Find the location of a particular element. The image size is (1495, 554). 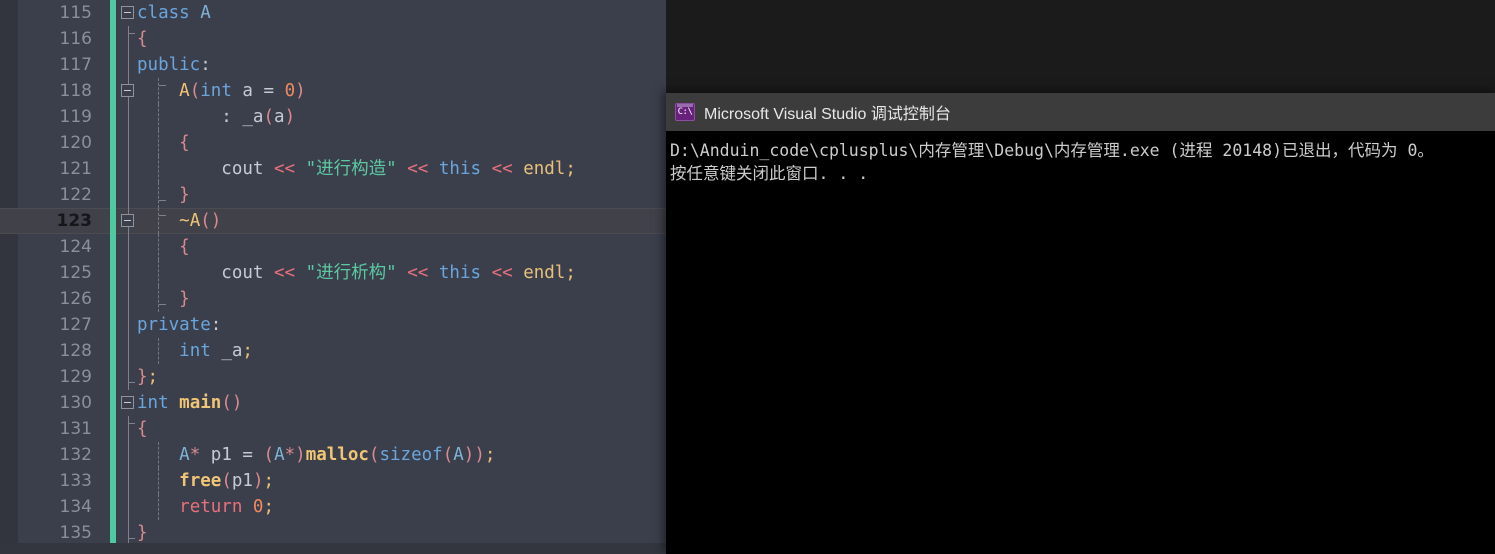

line-number: 127 is located at coordinates (75, 325).